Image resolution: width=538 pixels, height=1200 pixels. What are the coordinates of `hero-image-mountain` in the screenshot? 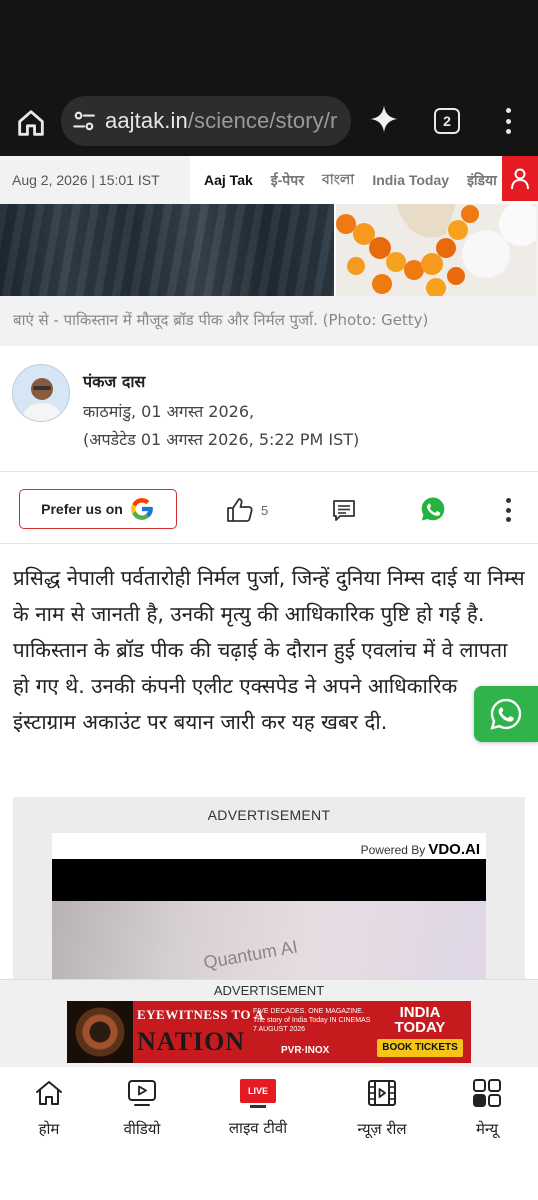 It's located at (168, 250).